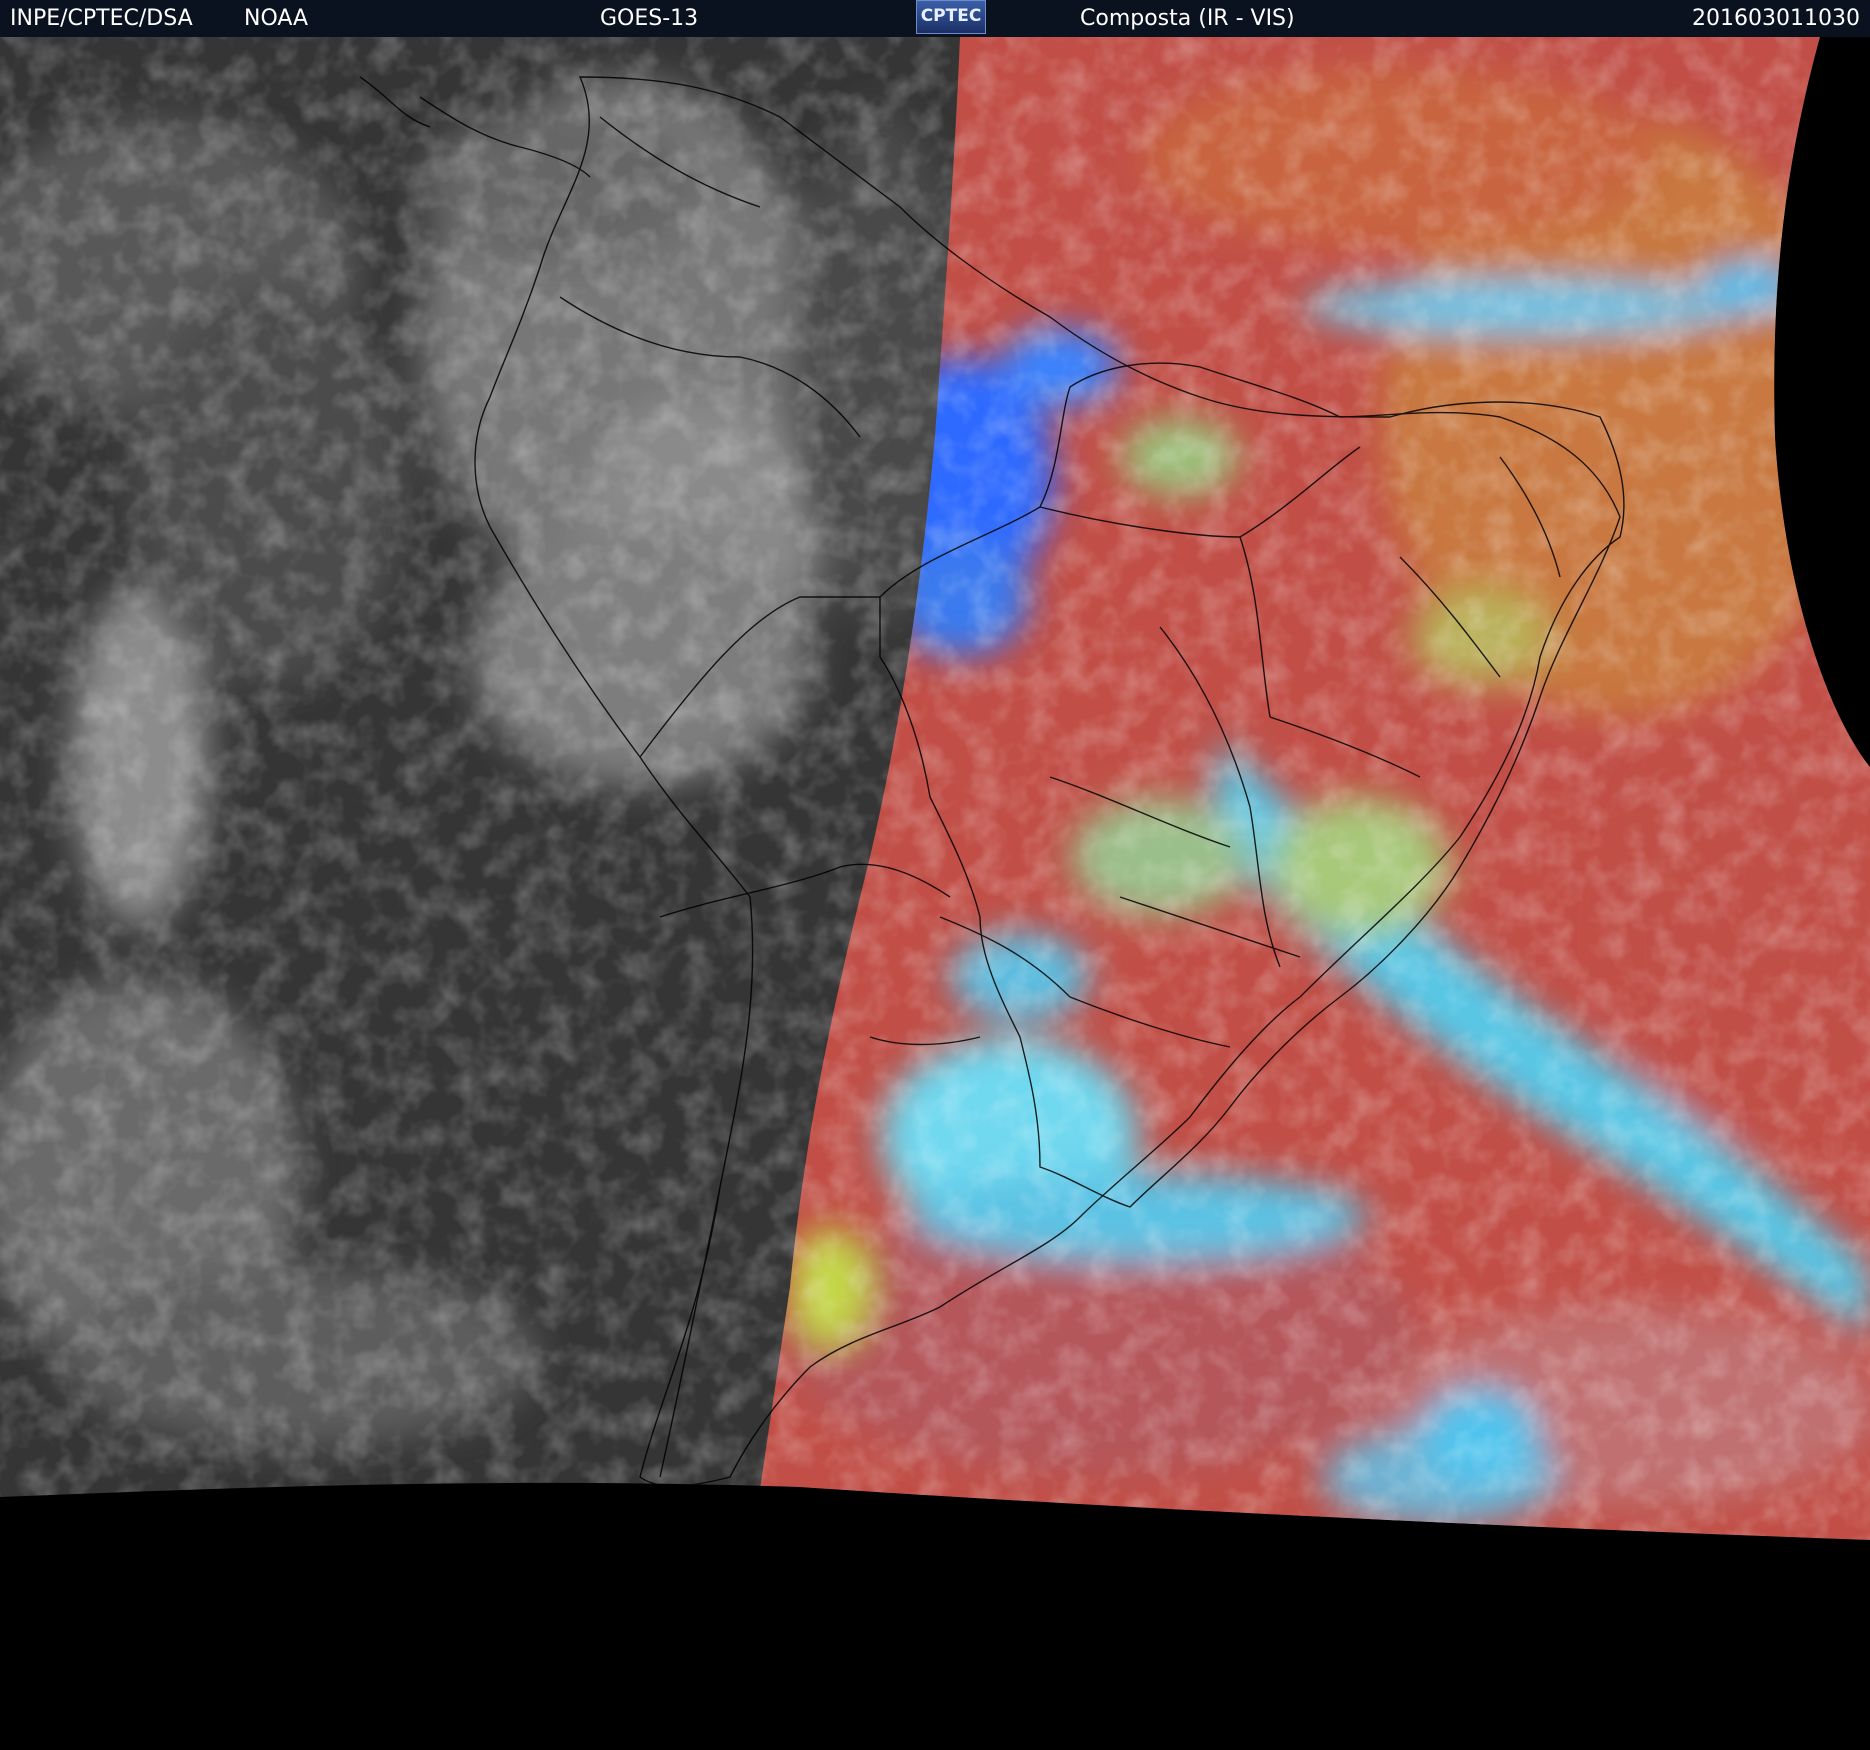 This screenshot has height=1750, width=1870. I want to click on source-label: NOAA, so click(276, 18).